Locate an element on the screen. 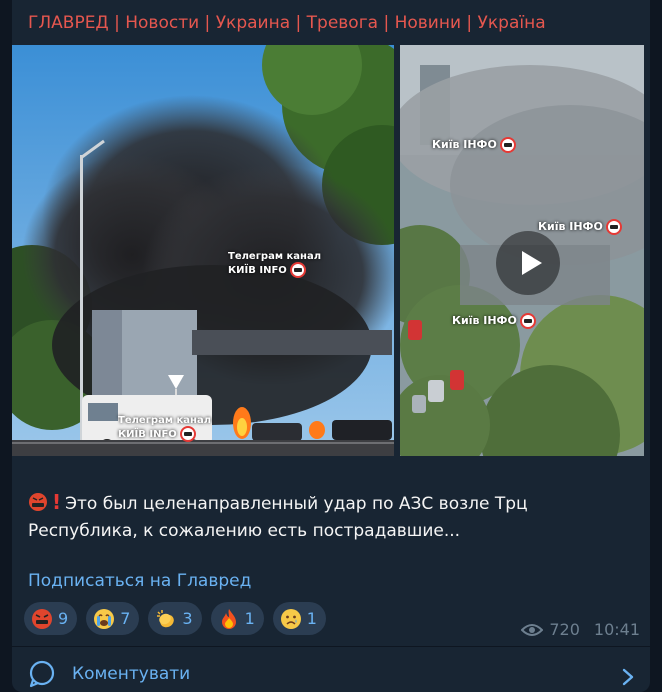 This screenshot has height=692, width=662. watermark-top-line1: Телеграм канал is located at coordinates (275, 256).